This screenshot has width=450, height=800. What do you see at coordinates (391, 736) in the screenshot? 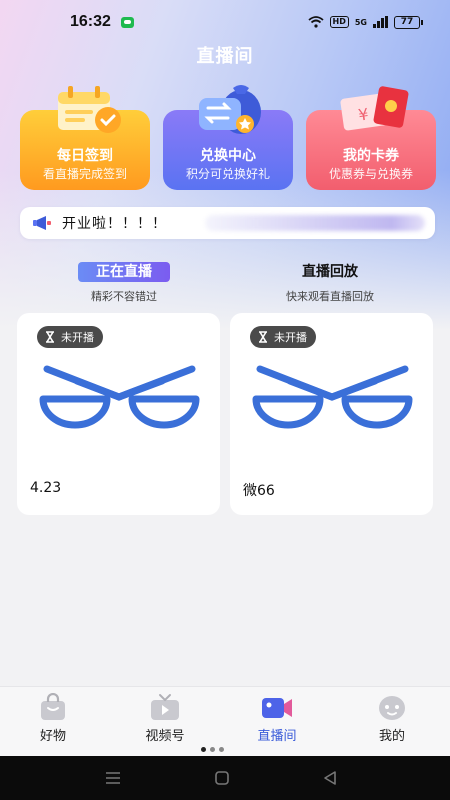
I see `nav-label-mine: 我的` at bounding box center [391, 736].